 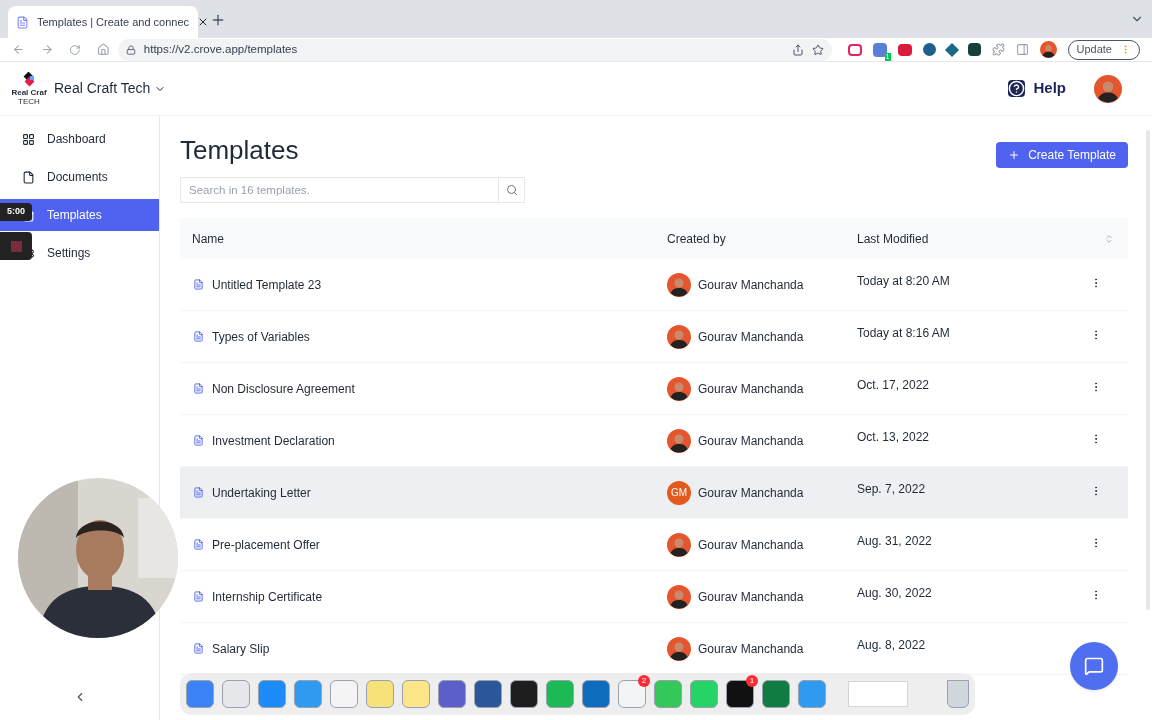 I want to click on template-name: Pre-placement Offer, so click(x=266, y=545).